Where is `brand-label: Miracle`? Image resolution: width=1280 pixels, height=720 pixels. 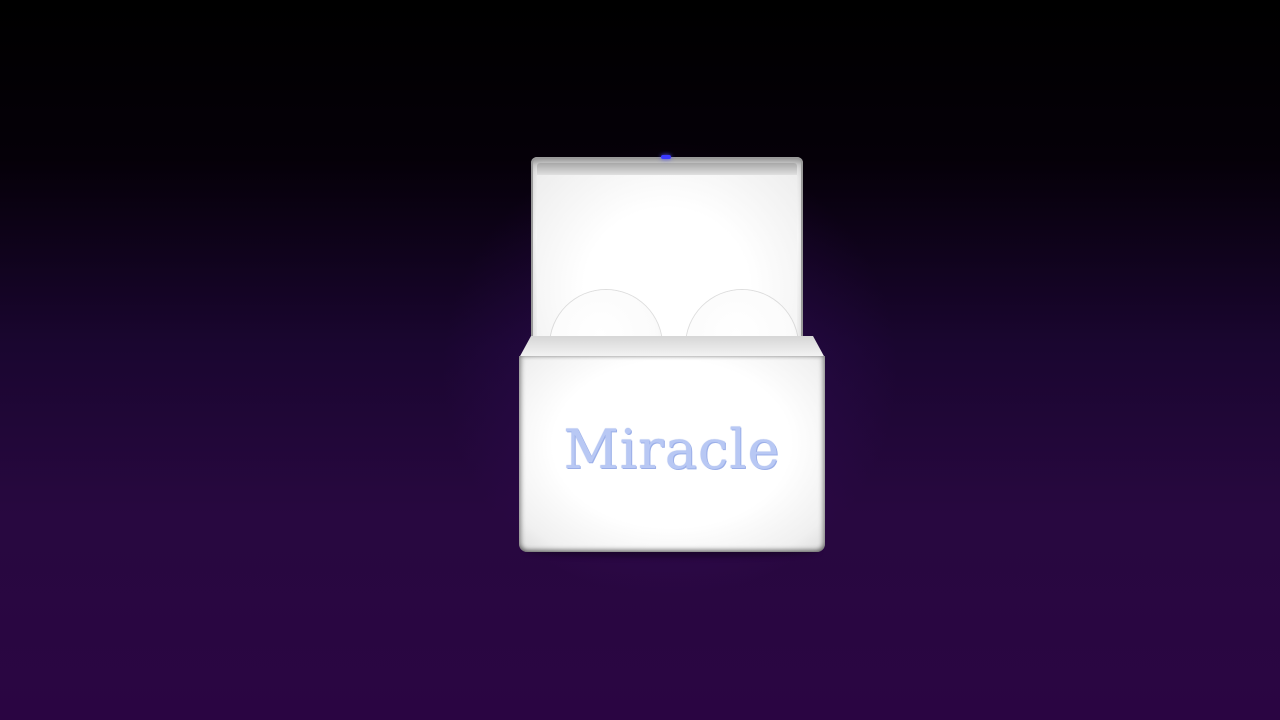 brand-label: Miracle is located at coordinates (672, 449).